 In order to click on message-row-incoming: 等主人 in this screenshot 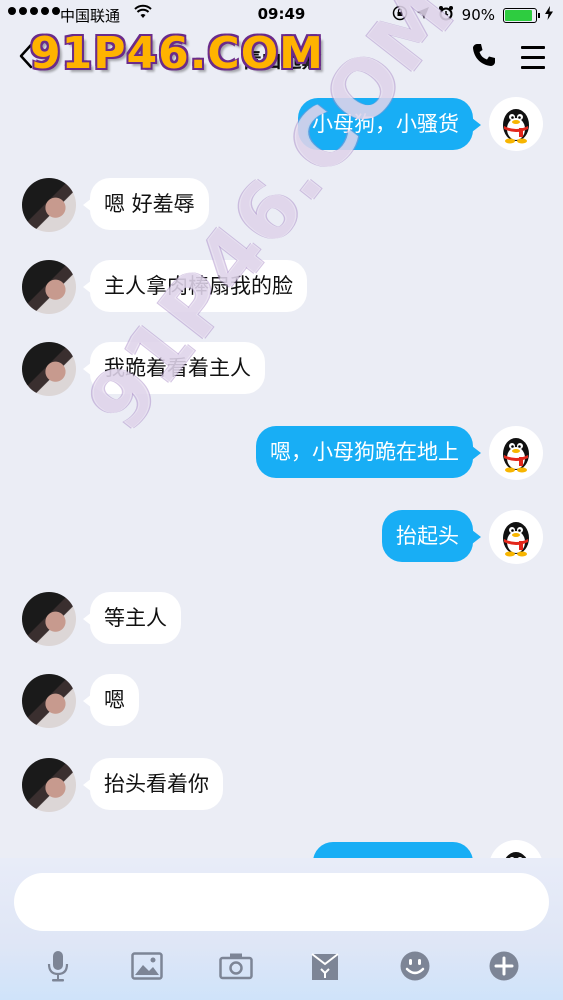, I will do `click(281, 622)`.